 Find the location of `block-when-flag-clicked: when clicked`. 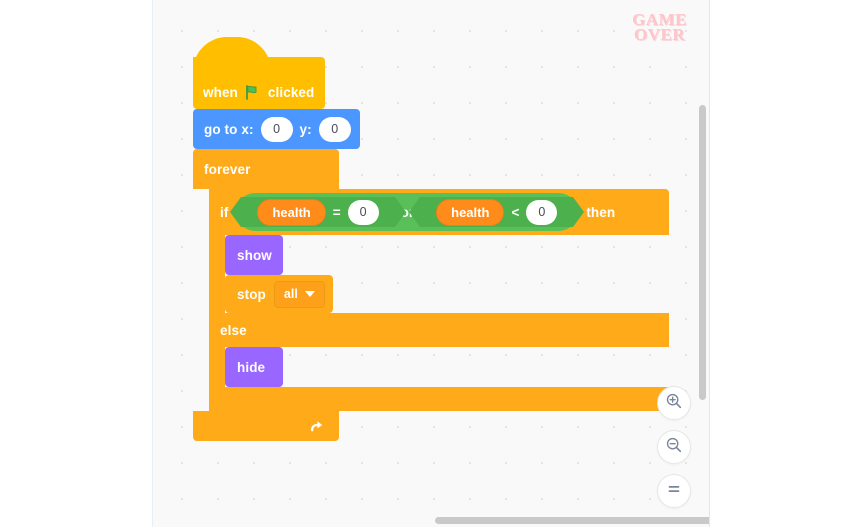

block-when-flag-clicked: when clicked is located at coordinates (259, 75).